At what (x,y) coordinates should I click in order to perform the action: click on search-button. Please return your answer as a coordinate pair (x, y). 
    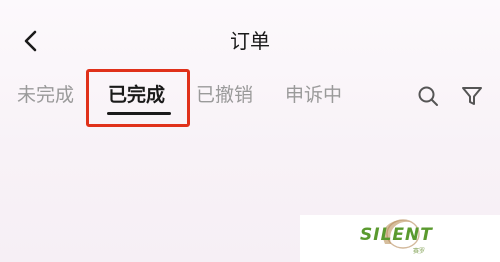
    Looking at the image, I should click on (428, 96).